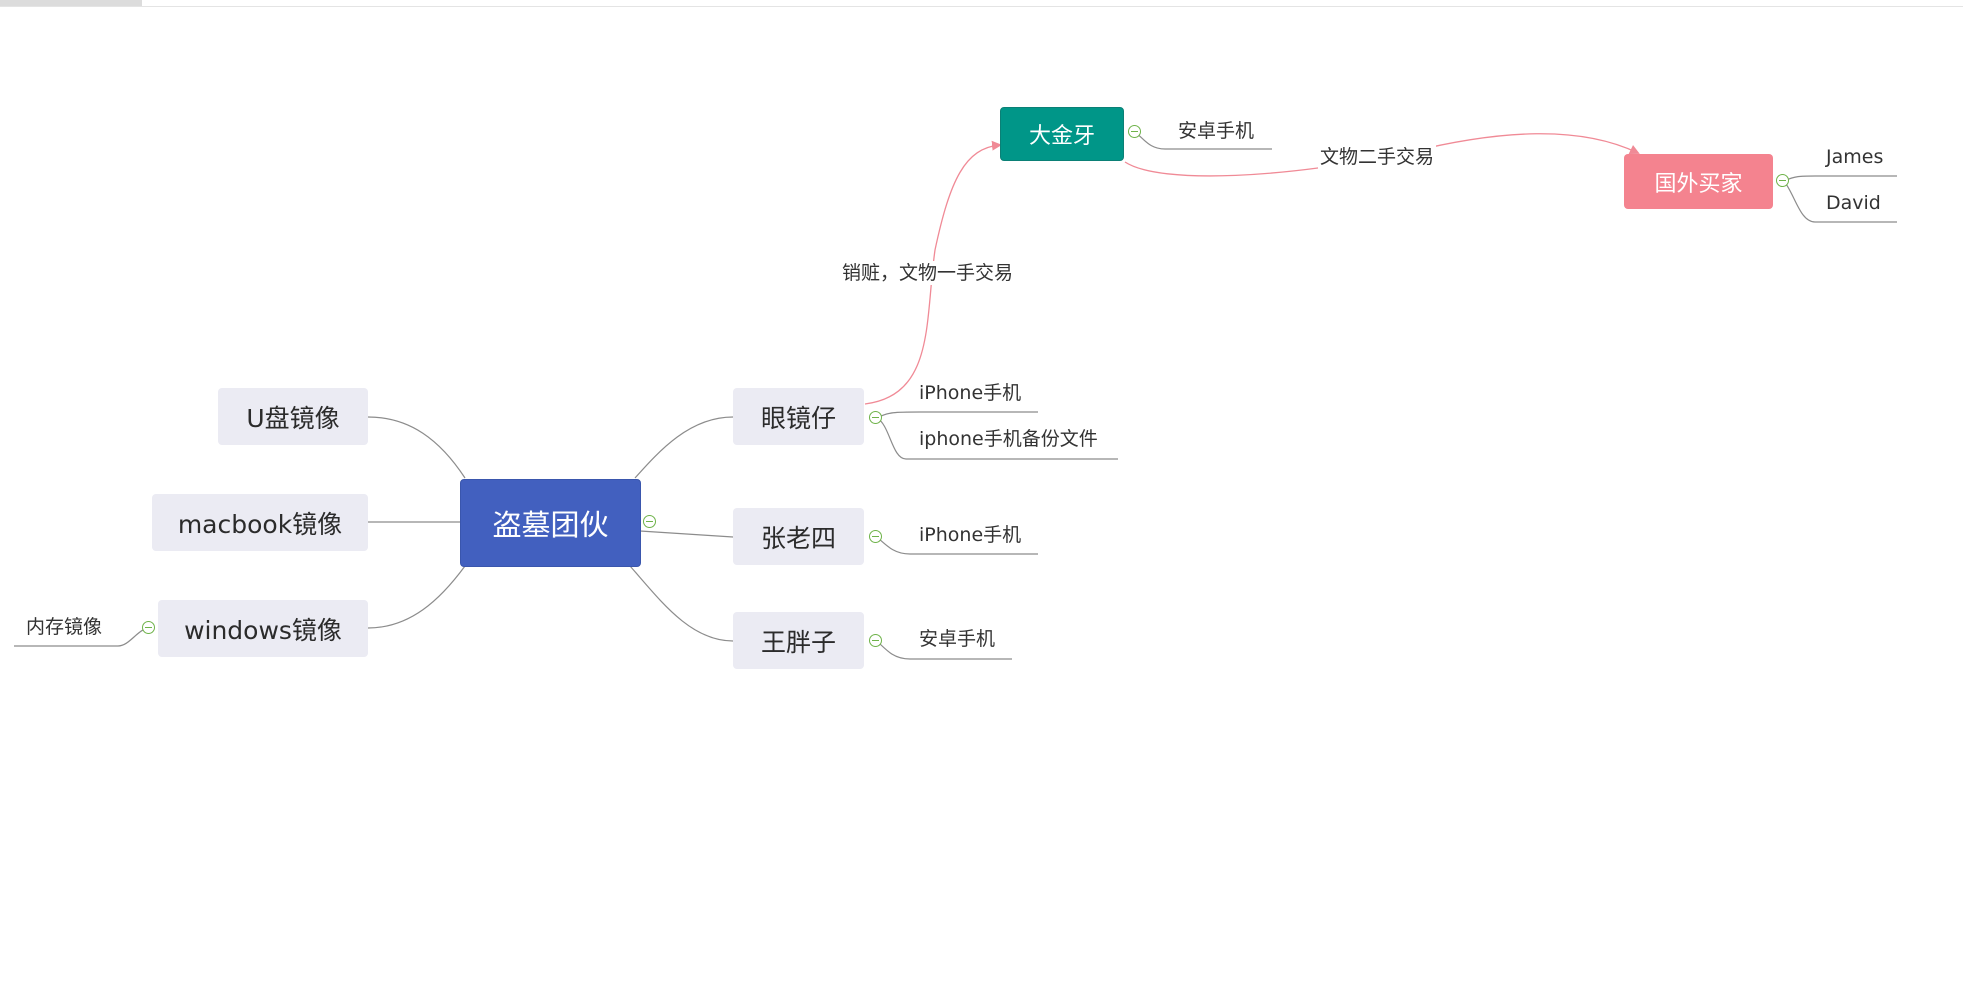 This screenshot has height=999, width=1963. What do you see at coordinates (1134, 131) in the screenshot?
I see `collapse-button-dajinya` at bounding box center [1134, 131].